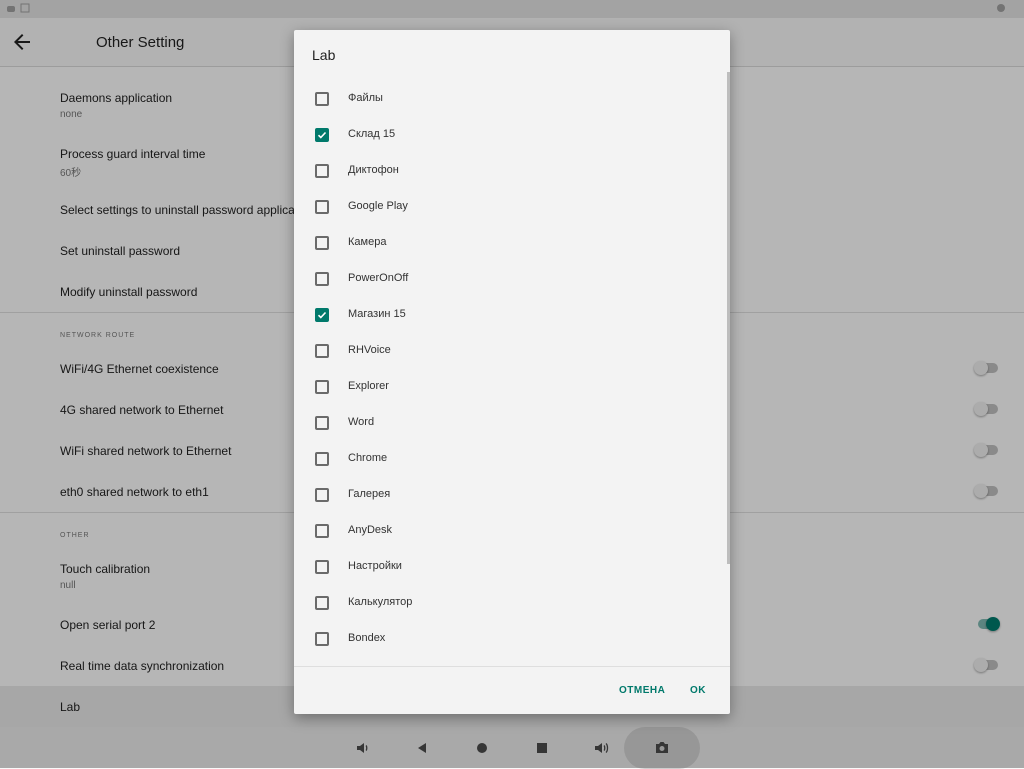 The image size is (1024, 769). Describe the element at coordinates (509, 639) in the screenshot. I see `dialog-list-item: Bondex` at that location.